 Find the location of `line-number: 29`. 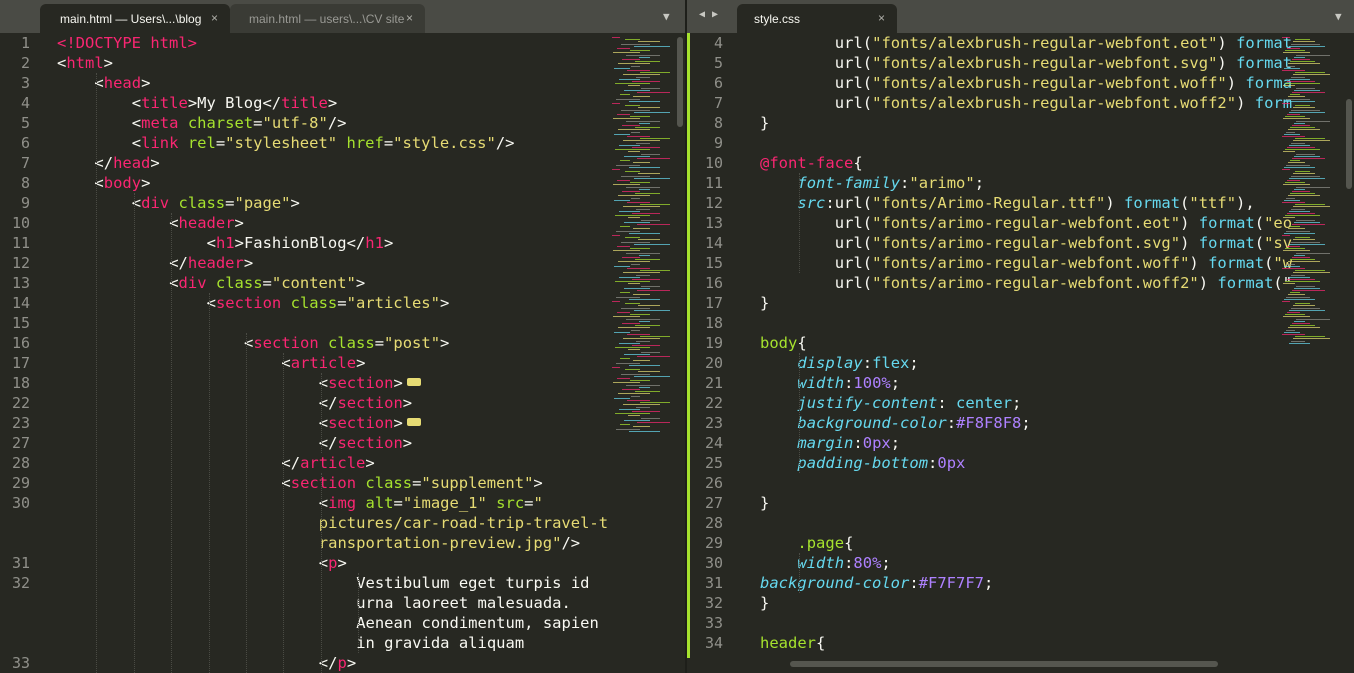

line-number: 29 is located at coordinates (20, 483).